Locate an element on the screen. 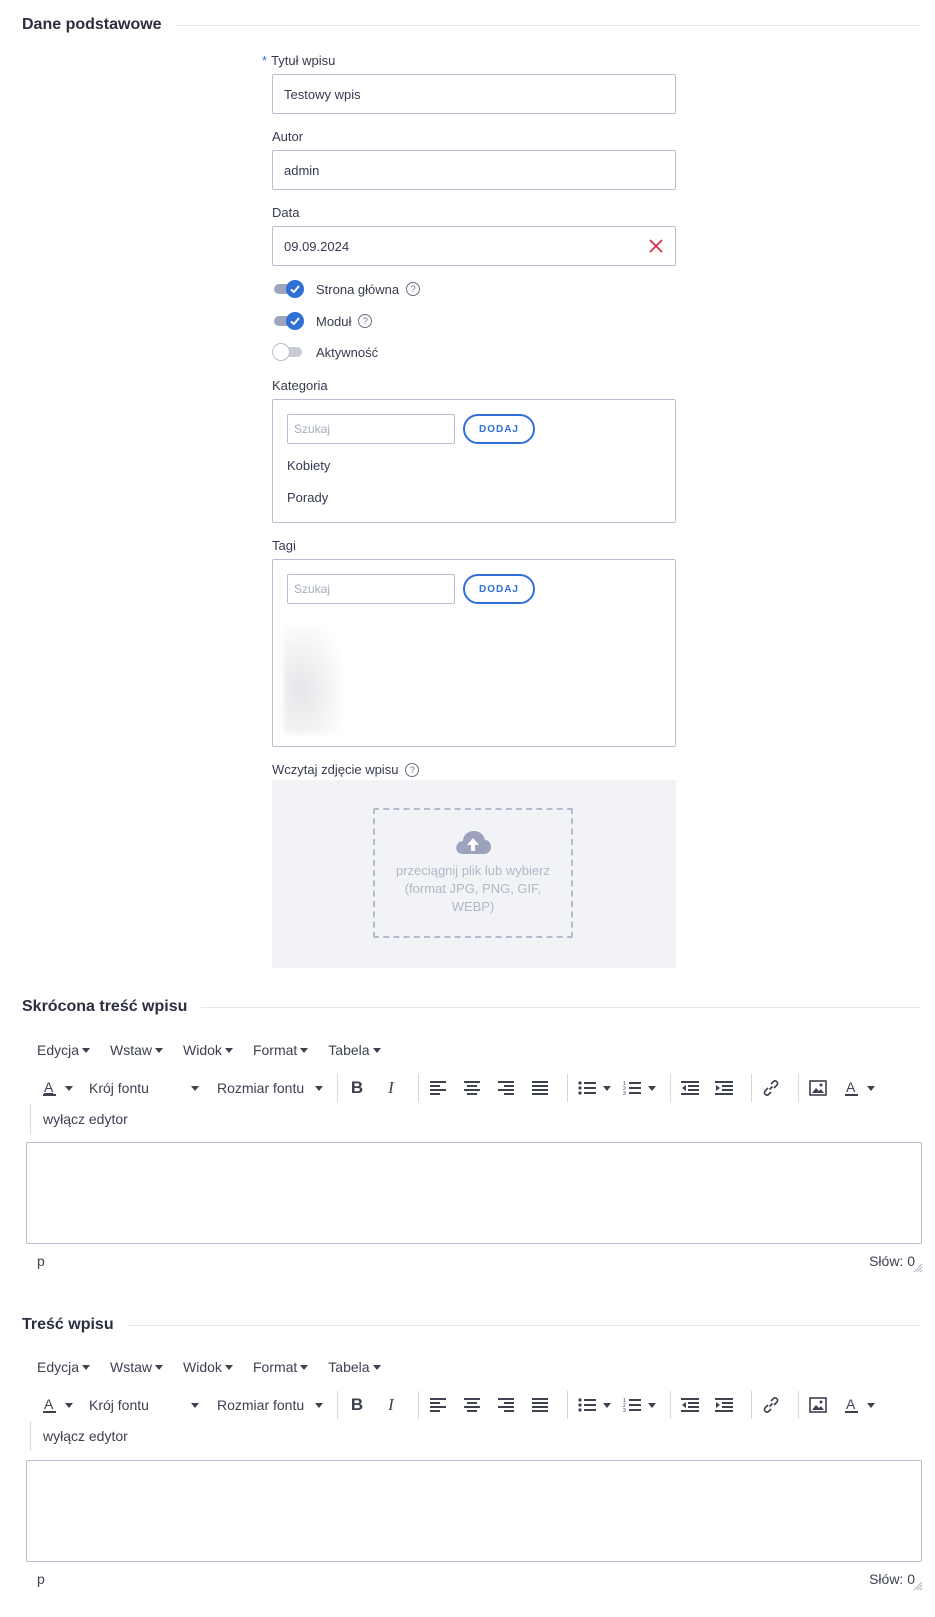 This screenshot has width=935, height=1617. toggle-homepage: Strona główna ? is located at coordinates (346, 289).